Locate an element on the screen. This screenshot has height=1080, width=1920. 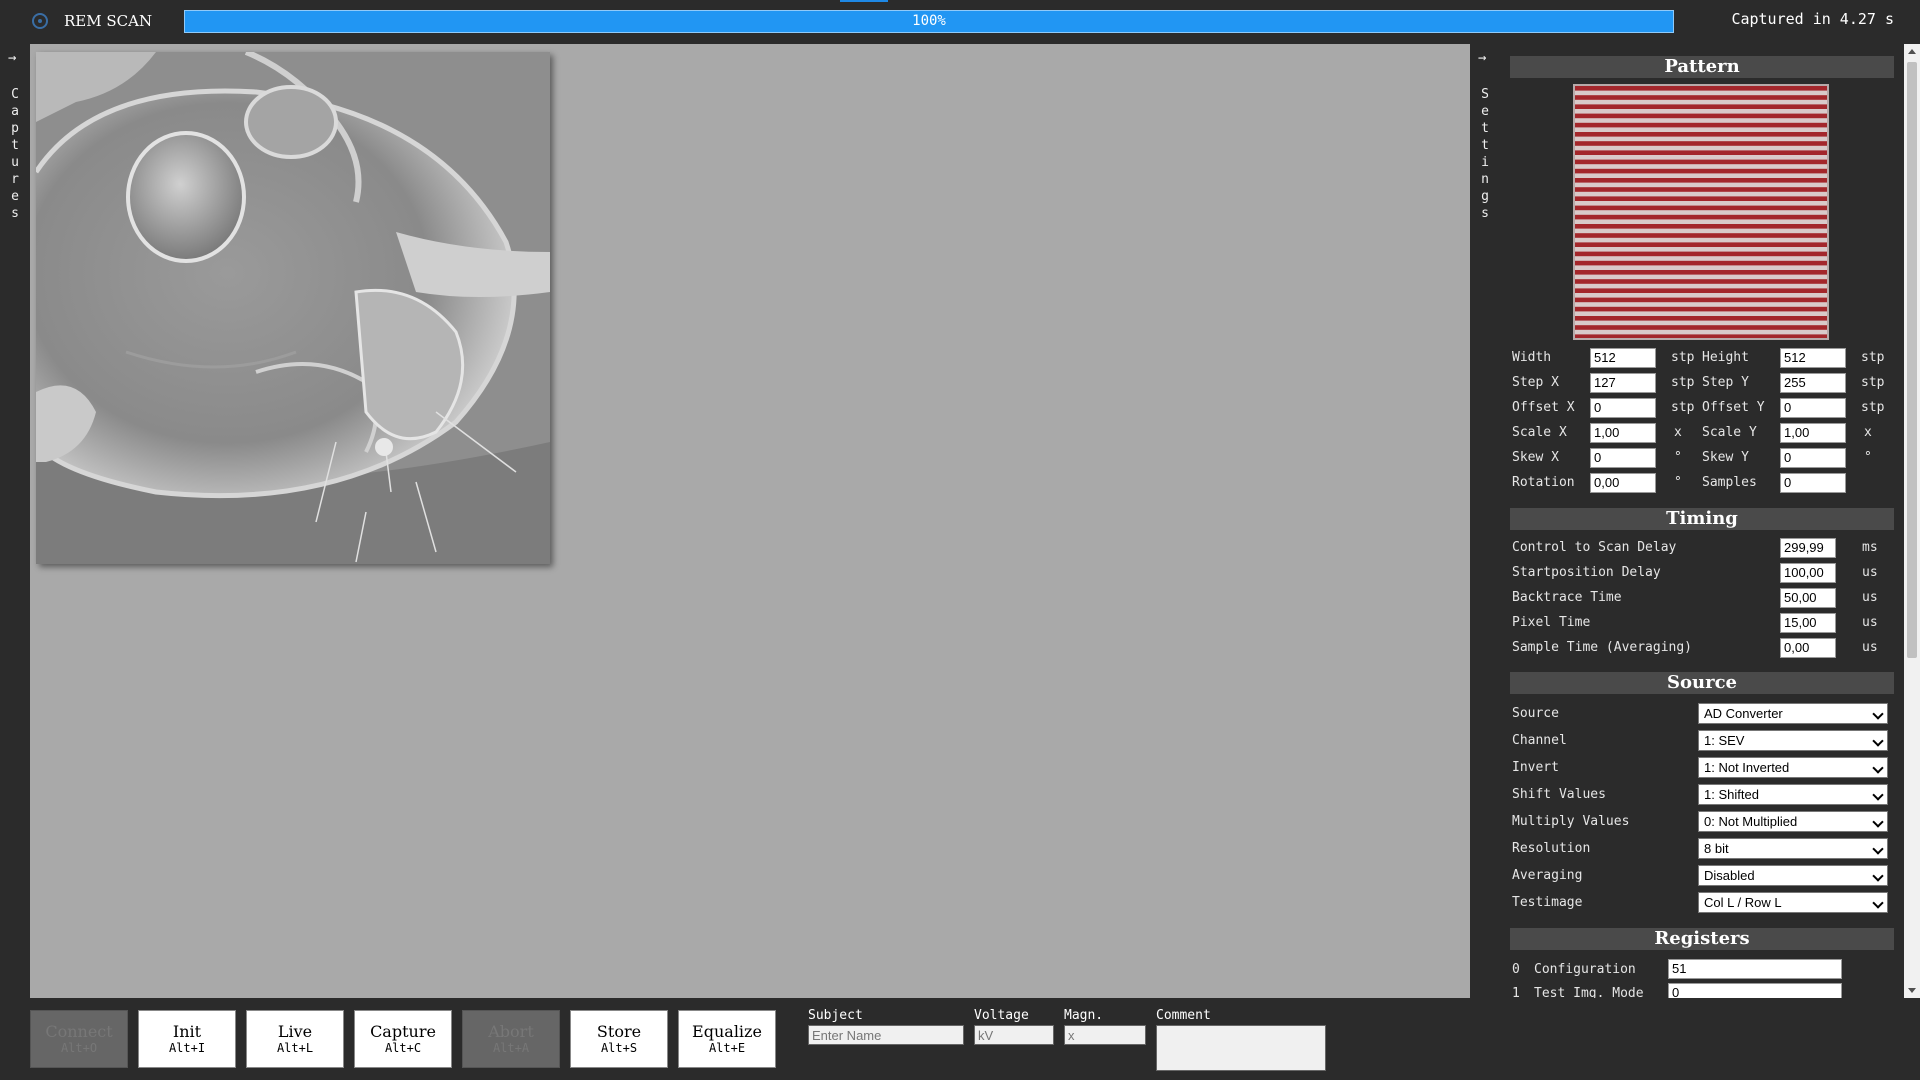
startpos-delay-input: 100,00 is located at coordinates (1808, 573).